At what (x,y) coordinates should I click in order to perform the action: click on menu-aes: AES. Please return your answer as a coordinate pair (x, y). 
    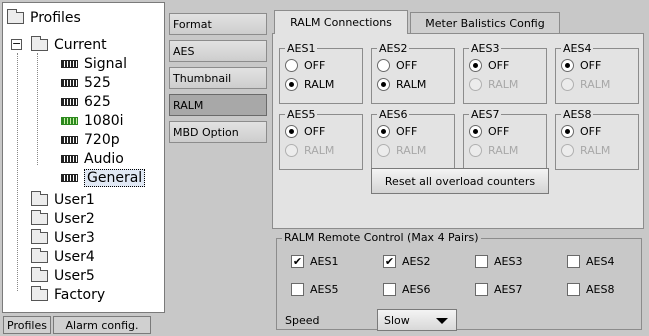
    Looking at the image, I should click on (218, 51).